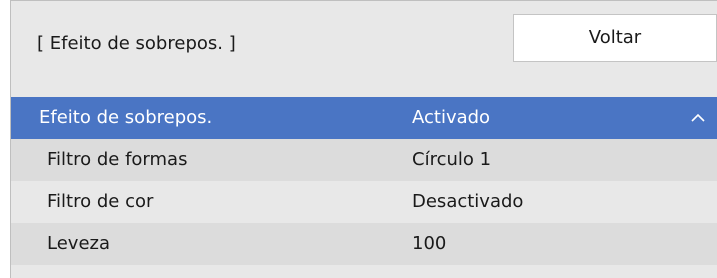 The image size is (717, 278). What do you see at coordinates (364, 160) in the screenshot?
I see `setting-row-shape-filter: Filtro de formas Círculo 1` at bounding box center [364, 160].